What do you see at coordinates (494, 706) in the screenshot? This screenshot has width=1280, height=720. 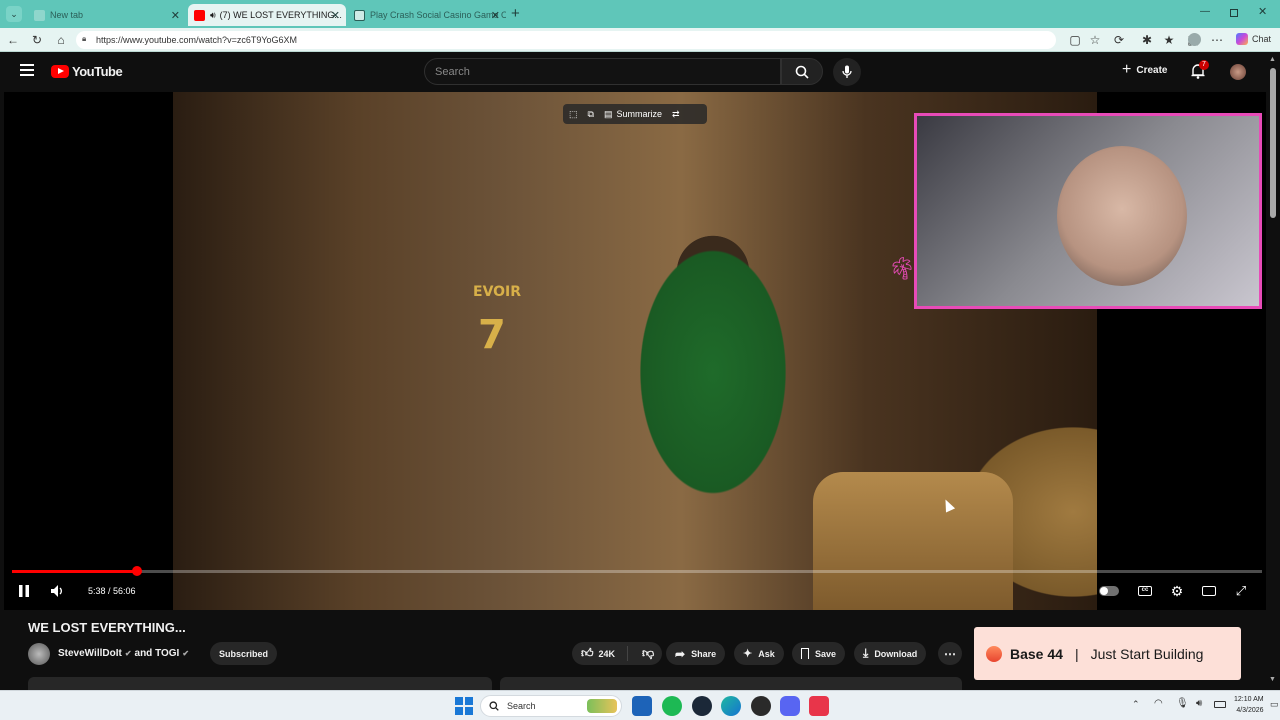 I see `search-icon` at bounding box center [494, 706].